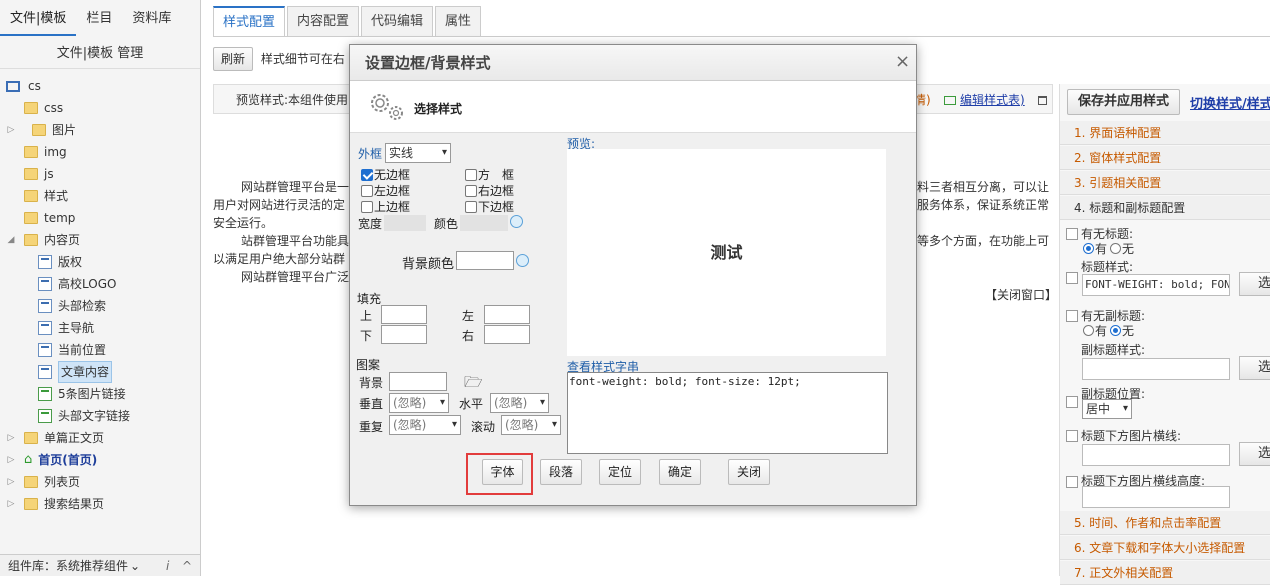 This screenshot has height=585, width=1270. I want to click on title-style-input: FONT-WEIGHT: bold; FONT-, so click(1156, 285).